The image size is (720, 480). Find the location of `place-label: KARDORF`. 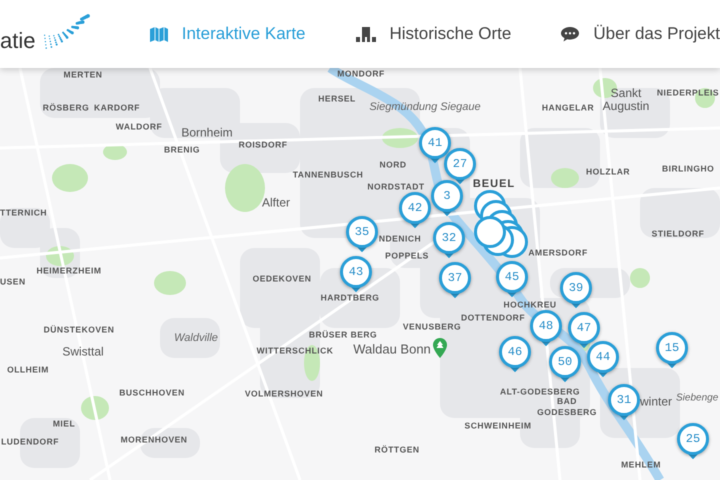

place-label: KARDORF is located at coordinates (117, 108).